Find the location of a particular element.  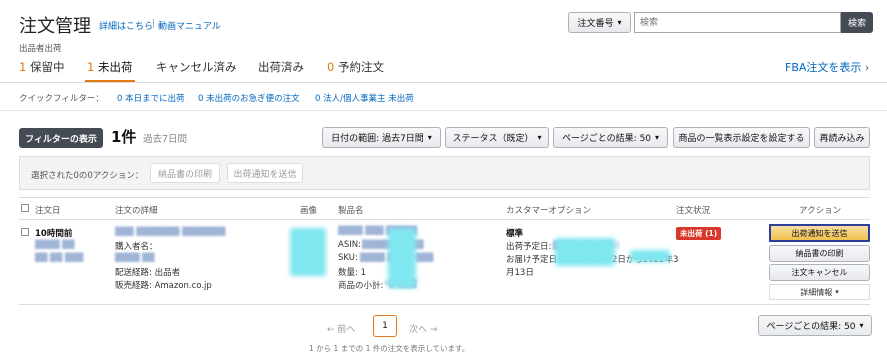

ship-service: 配送経路: 出品者 is located at coordinates (148, 273).